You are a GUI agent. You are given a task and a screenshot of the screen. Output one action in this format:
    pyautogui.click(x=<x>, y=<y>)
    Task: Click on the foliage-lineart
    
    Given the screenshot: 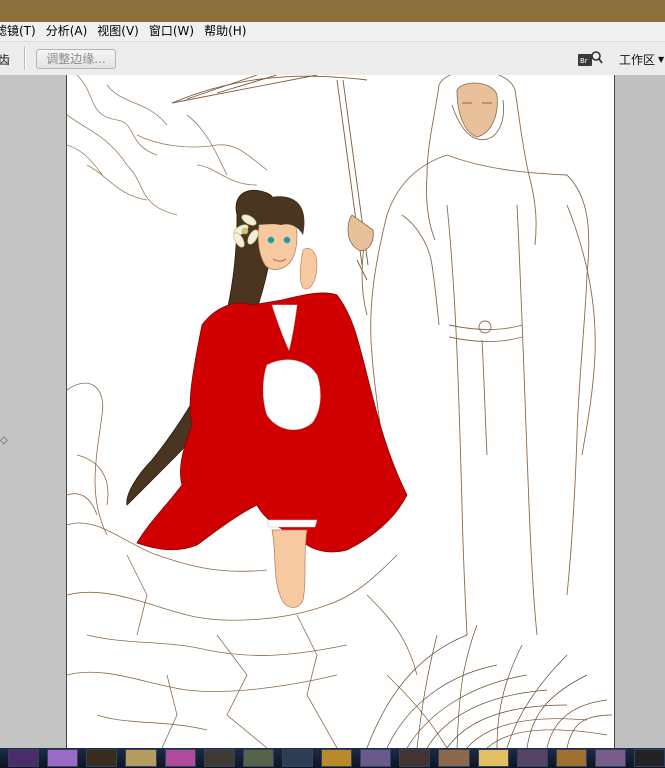 What is the action you would take?
    pyautogui.click(x=167, y=145)
    